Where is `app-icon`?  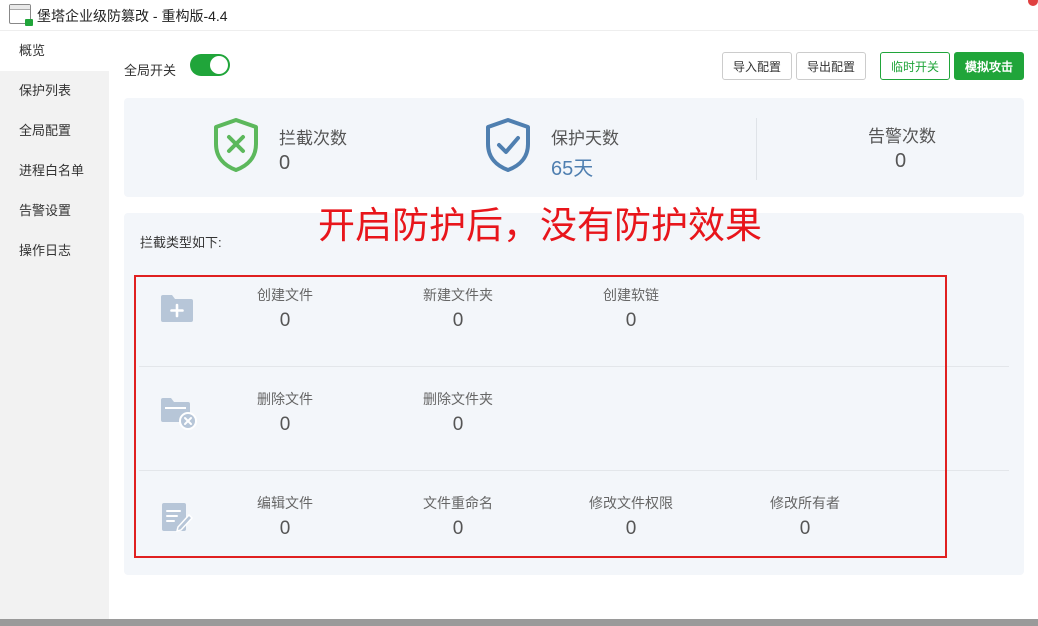
app-icon is located at coordinates (21, 15).